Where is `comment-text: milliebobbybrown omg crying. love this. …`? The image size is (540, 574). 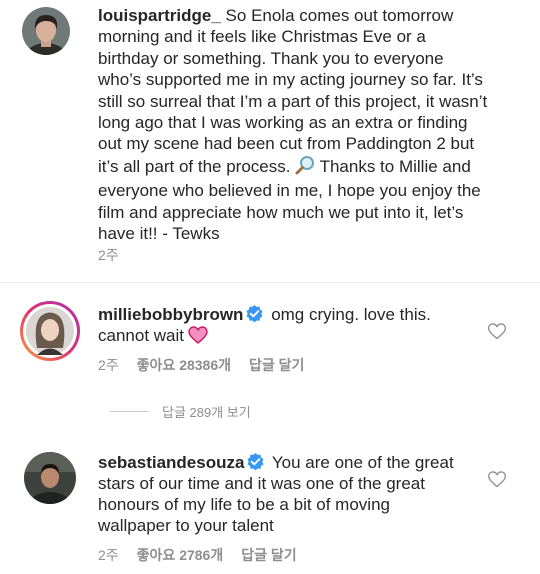
comment-text: milliebobbybrown omg crying. love this. … is located at coordinates (282, 325).